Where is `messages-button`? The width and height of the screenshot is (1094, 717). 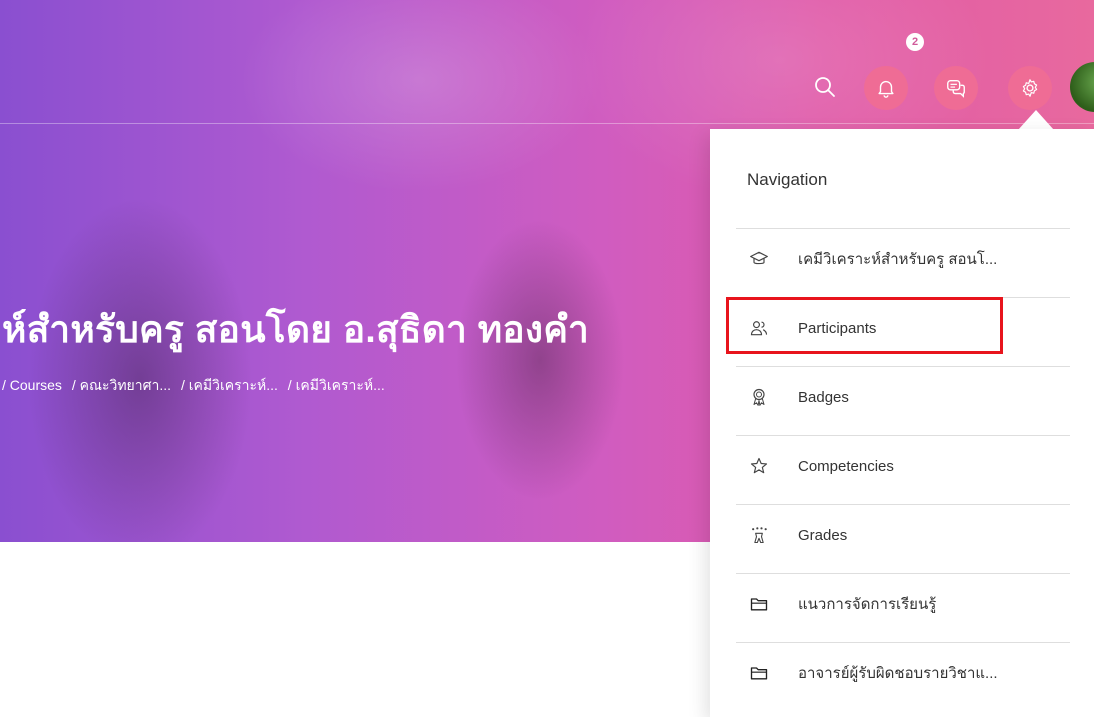
messages-button is located at coordinates (956, 88).